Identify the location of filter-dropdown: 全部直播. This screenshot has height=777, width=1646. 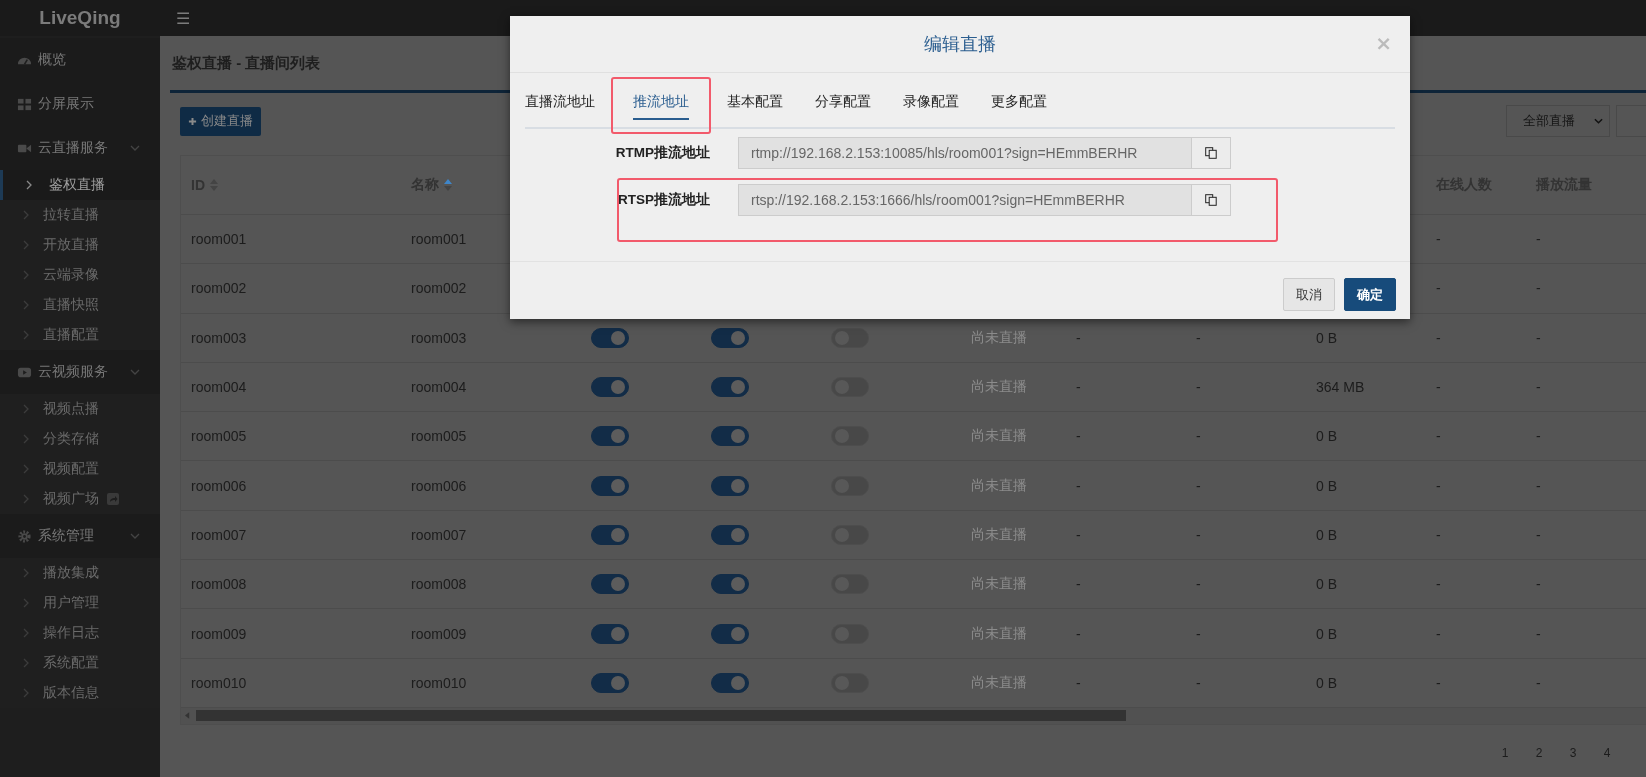
(1558, 121).